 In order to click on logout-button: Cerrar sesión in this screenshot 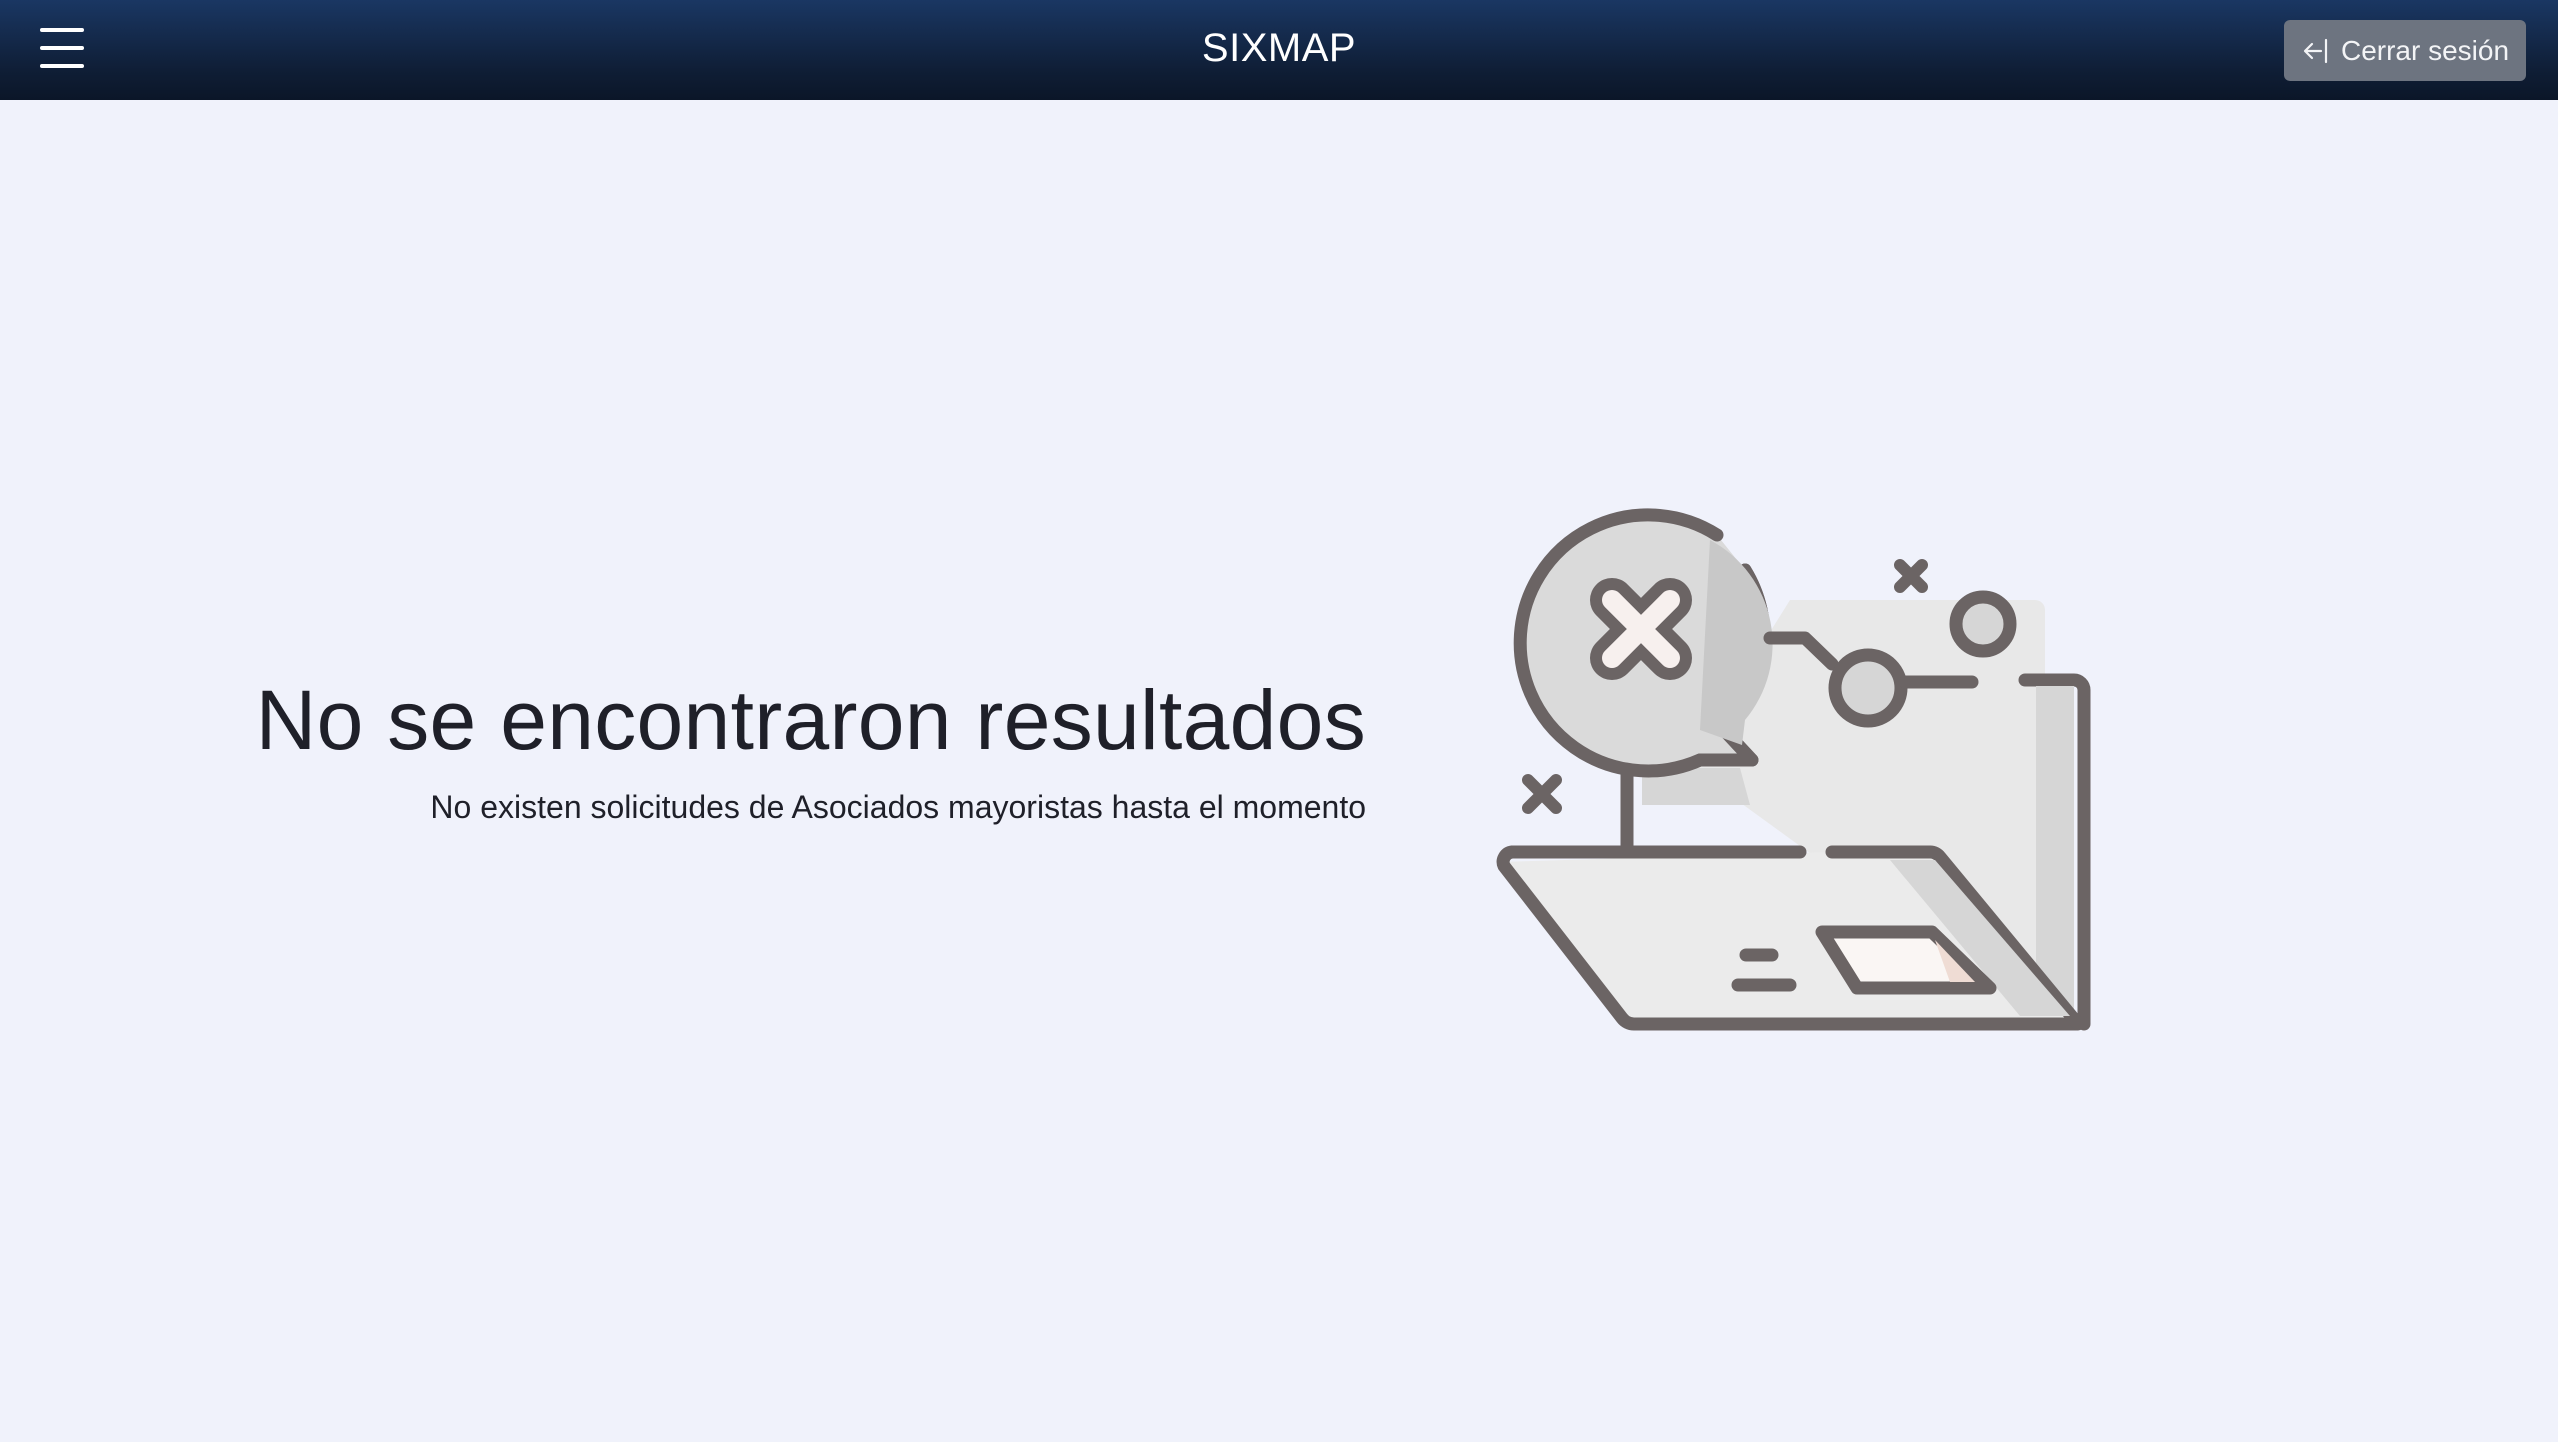, I will do `click(2405, 50)`.